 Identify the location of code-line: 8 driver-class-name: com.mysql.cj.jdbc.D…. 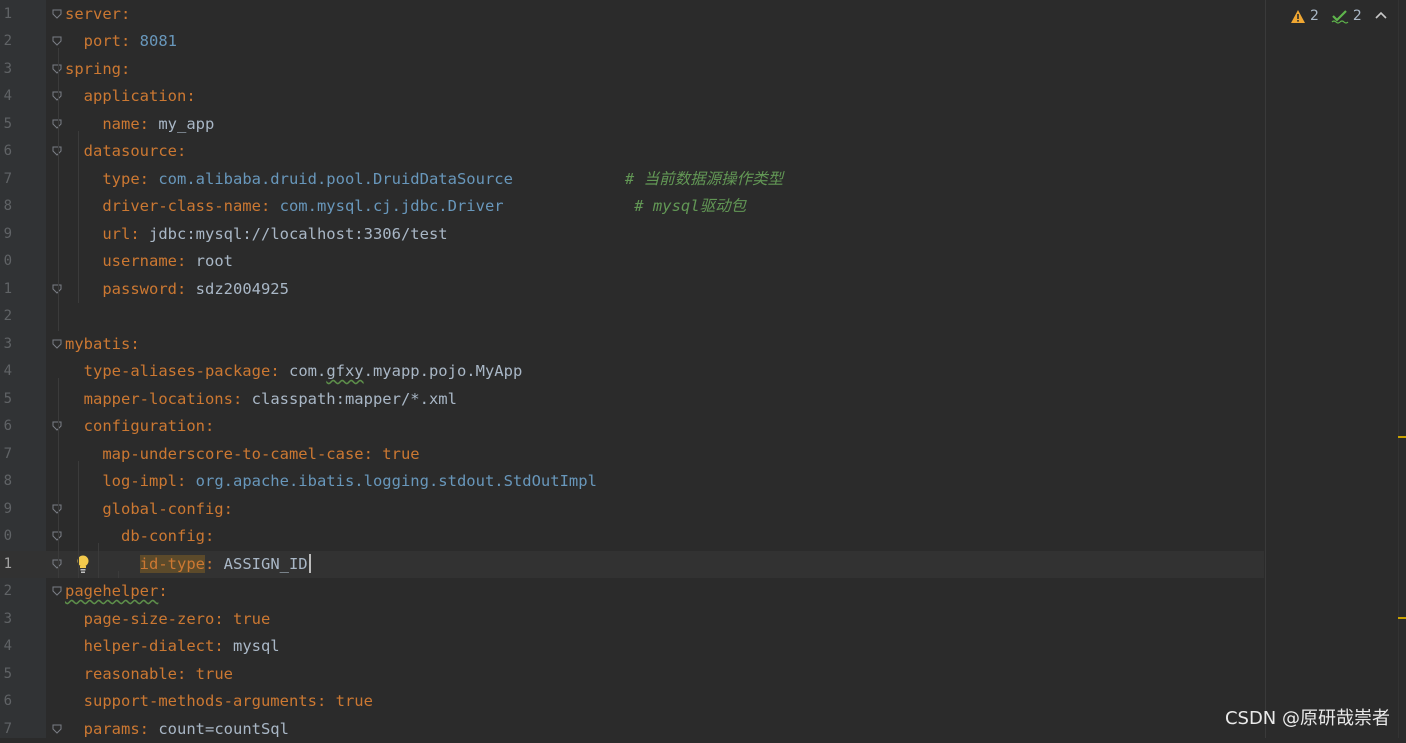
(632, 207).